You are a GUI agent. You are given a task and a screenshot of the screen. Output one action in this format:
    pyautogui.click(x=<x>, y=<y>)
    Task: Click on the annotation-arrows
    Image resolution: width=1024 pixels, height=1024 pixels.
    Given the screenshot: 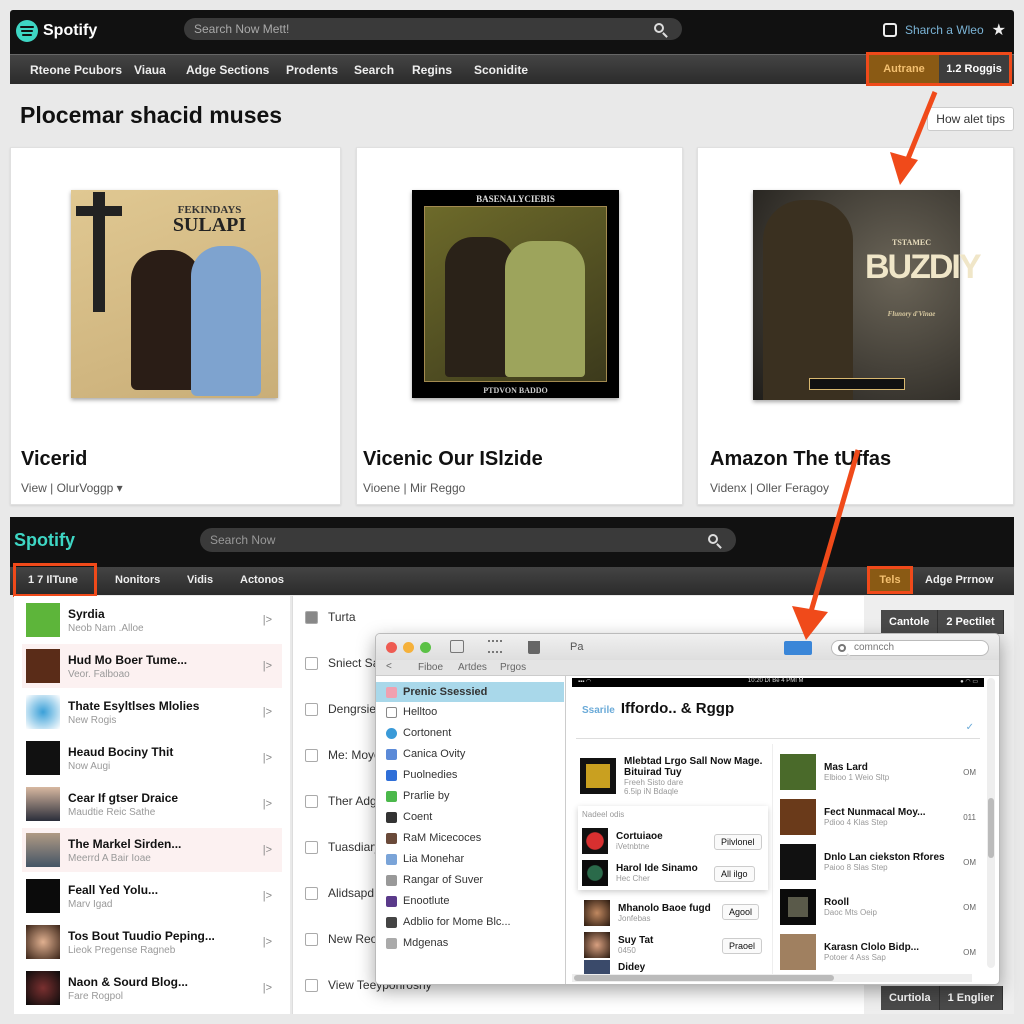 What is the action you would take?
    pyautogui.click(x=865, y=365)
    